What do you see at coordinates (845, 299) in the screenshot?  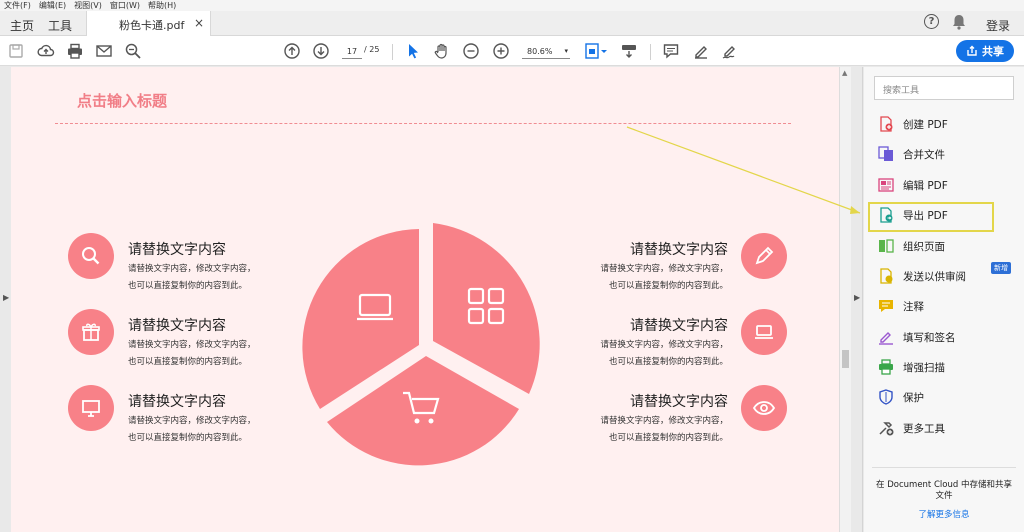 I see `vertical-scrollbar: ▲` at bounding box center [845, 299].